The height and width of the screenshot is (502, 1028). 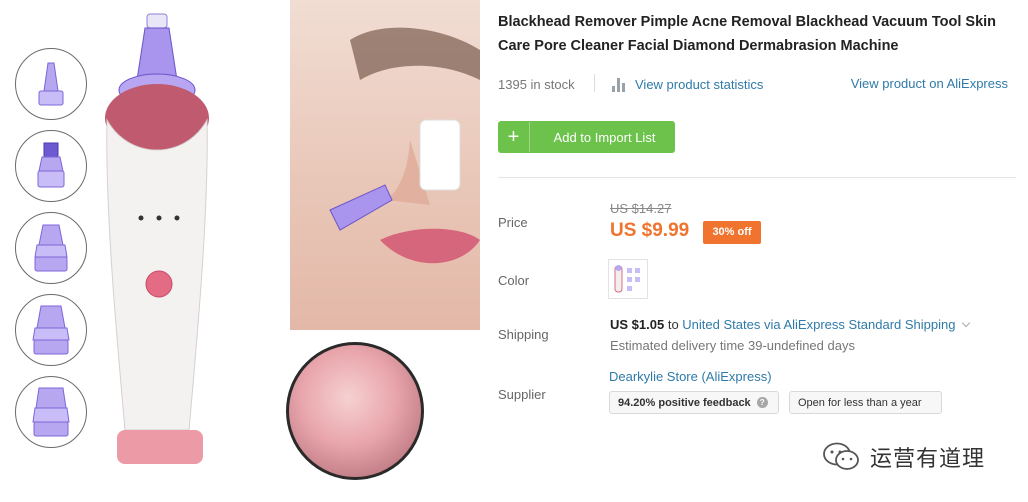 What do you see at coordinates (513, 222) in the screenshot?
I see `price-label: Price` at bounding box center [513, 222].